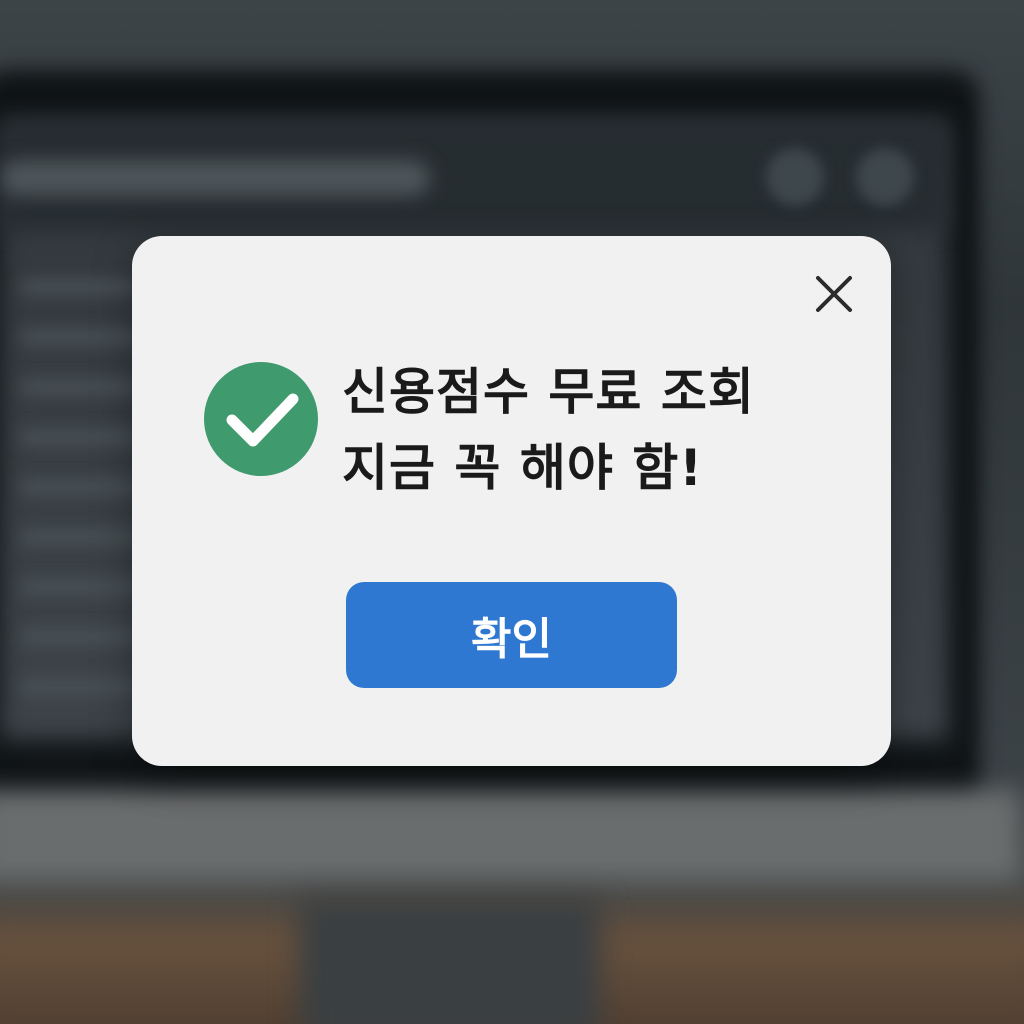 This screenshot has width=1024, height=1024. I want to click on message-line-2: 지금 꼭 해야 함!, so click(523, 468).